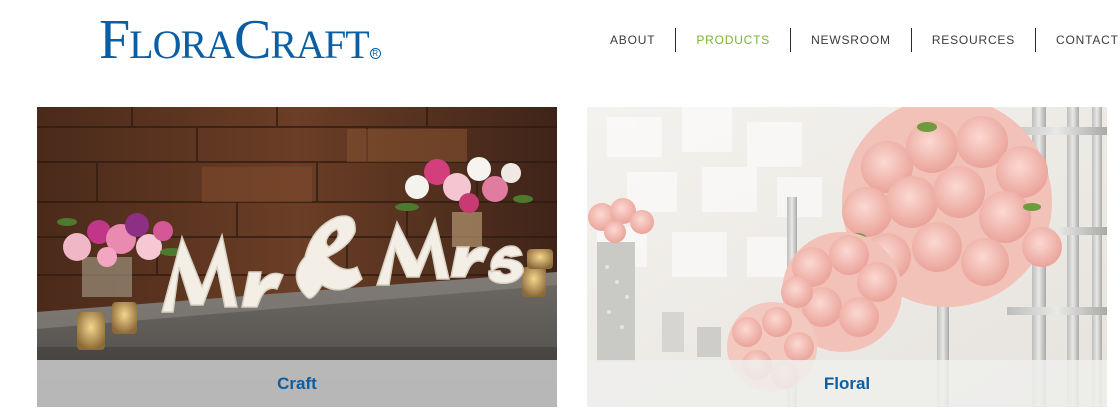 The image size is (1120, 417). Describe the element at coordinates (240, 40) in the screenshot. I see `floracraft-logo: FLORACRAFT R` at that location.